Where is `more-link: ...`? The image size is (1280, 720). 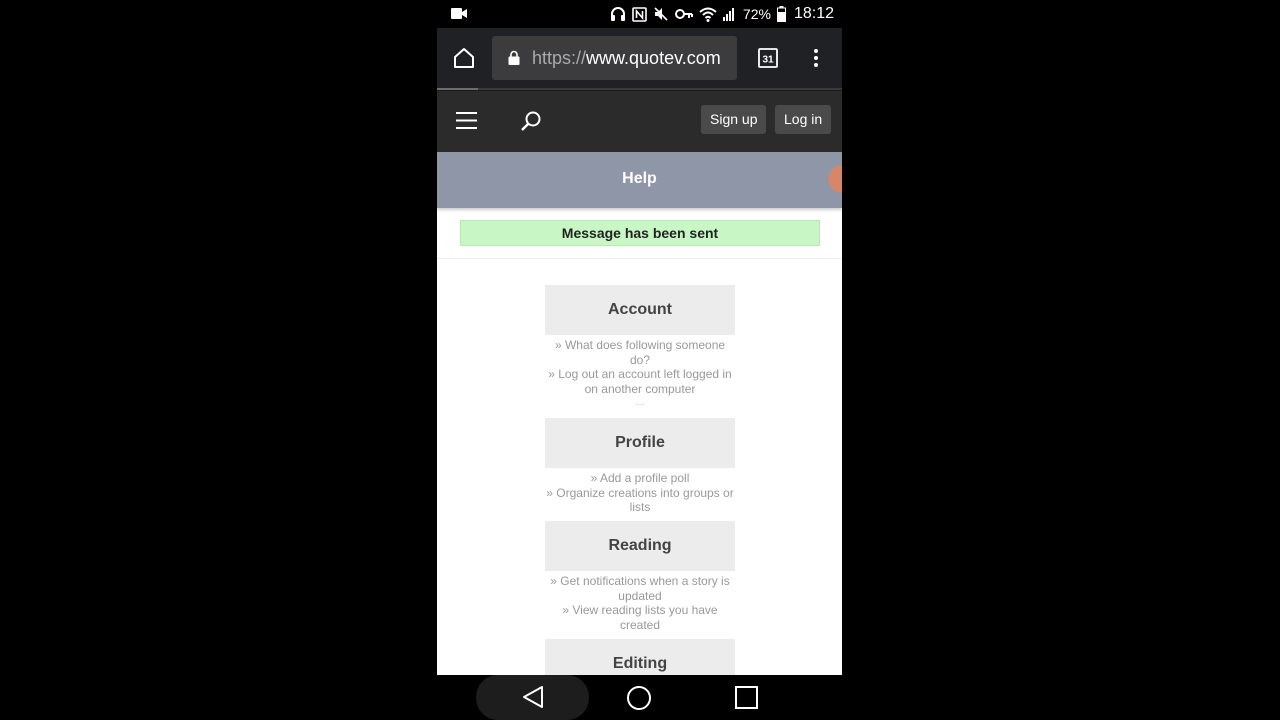
more-link: ... is located at coordinates (640, 402).